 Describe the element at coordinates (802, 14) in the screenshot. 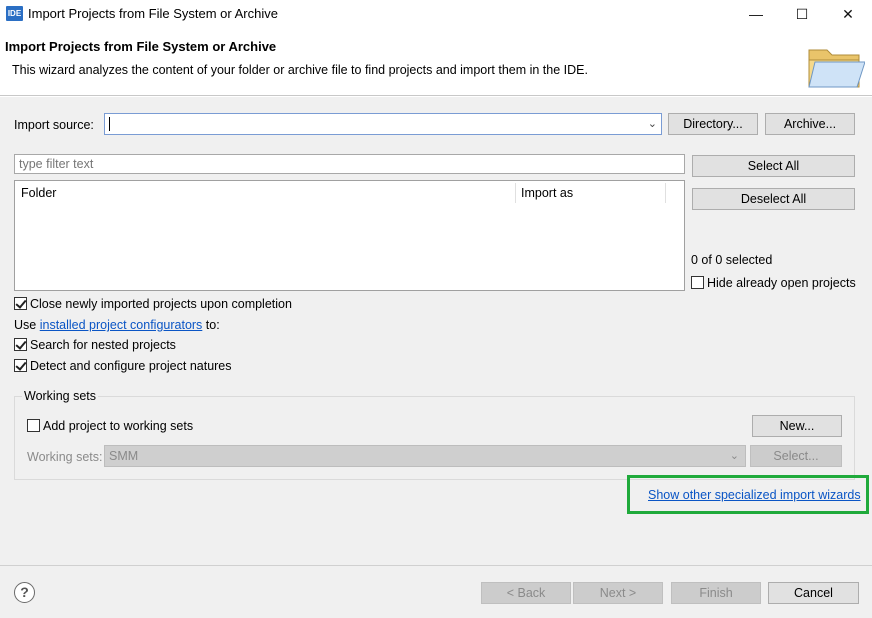

I see `maximize-button: ☐` at that location.